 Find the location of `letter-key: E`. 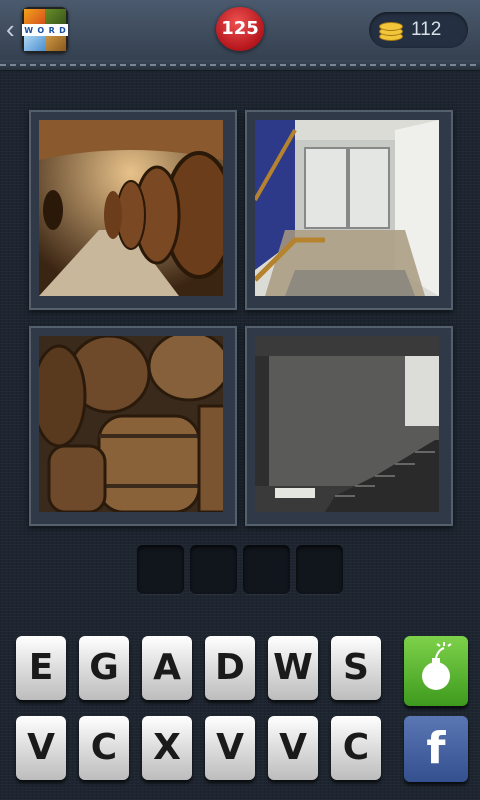

letter-key: E is located at coordinates (41, 668).